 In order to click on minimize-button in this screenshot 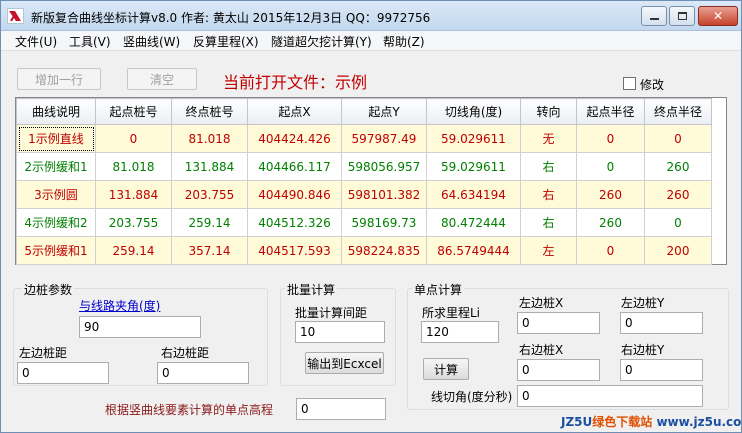, I will do `click(654, 16)`.